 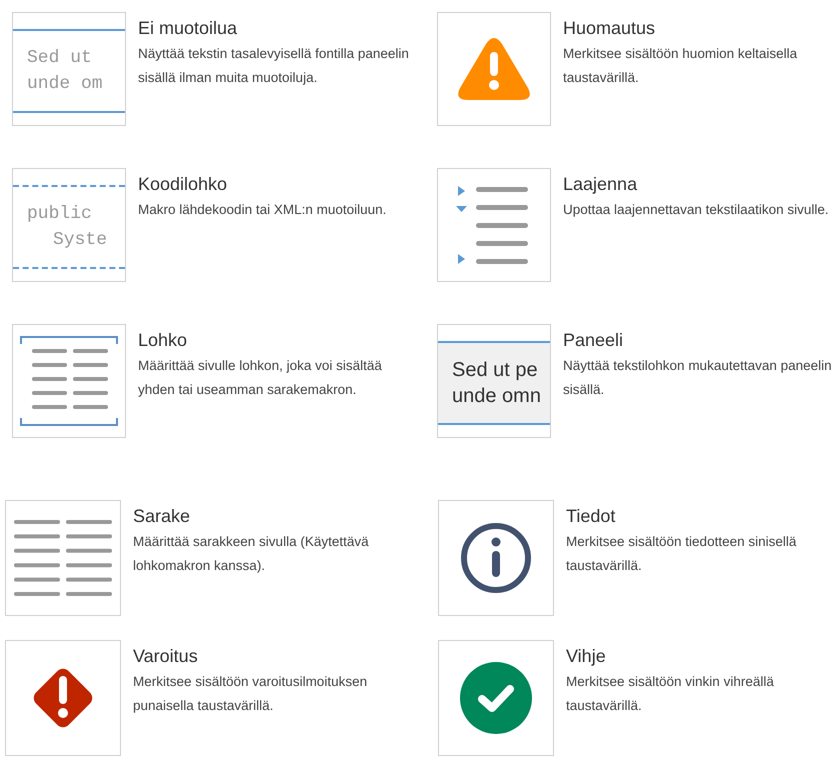 I want to click on macro-title: Varoitus, so click(x=166, y=656).